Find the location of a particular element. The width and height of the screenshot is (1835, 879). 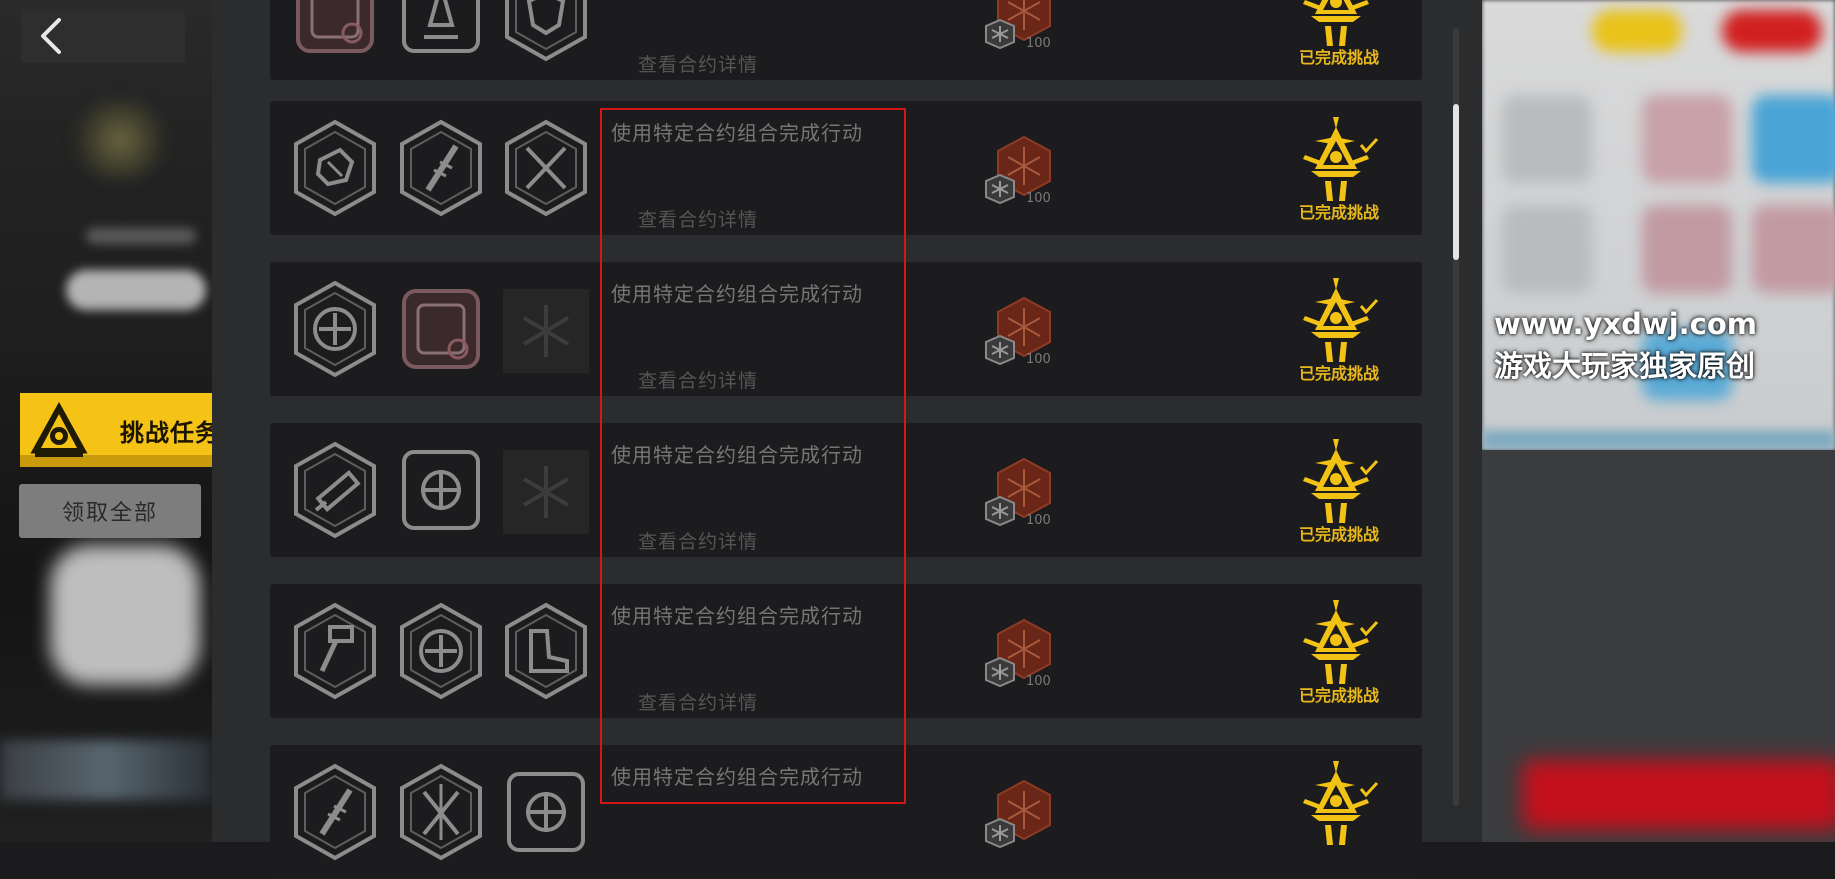

scrollbar-thumb is located at coordinates (1456, 182).